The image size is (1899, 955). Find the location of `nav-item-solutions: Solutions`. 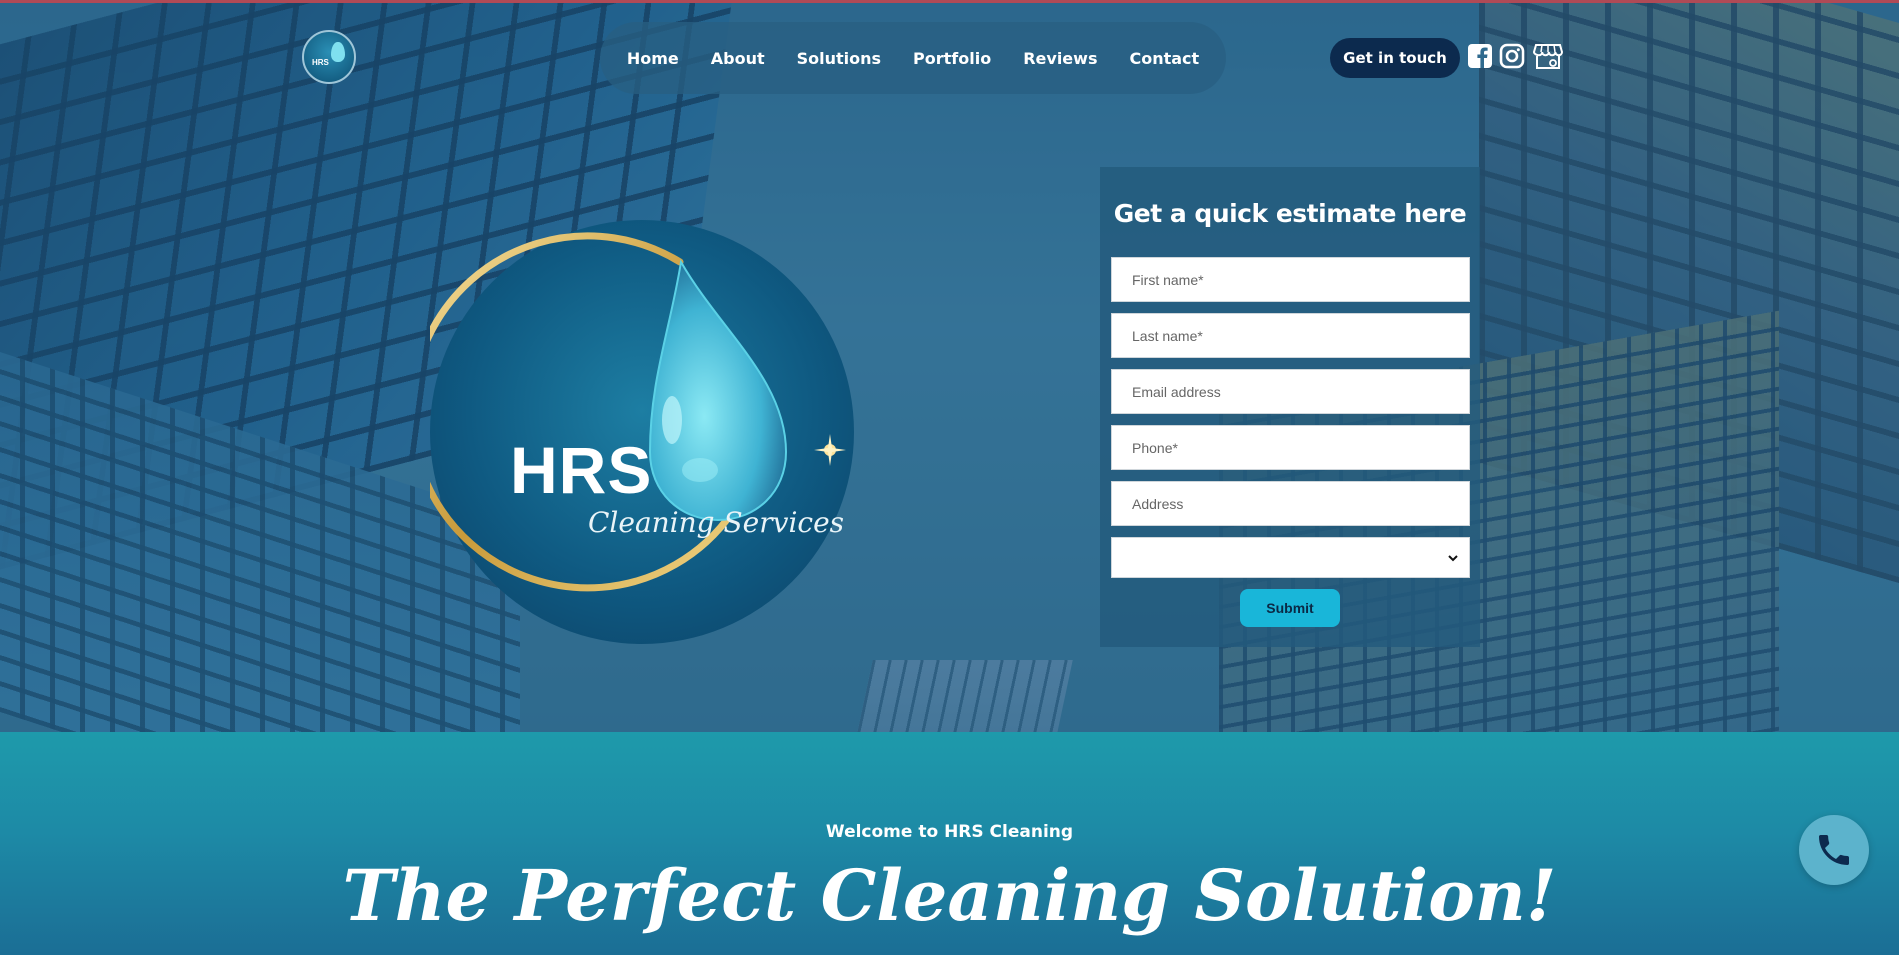

nav-item-solutions: Solutions is located at coordinates (839, 58).